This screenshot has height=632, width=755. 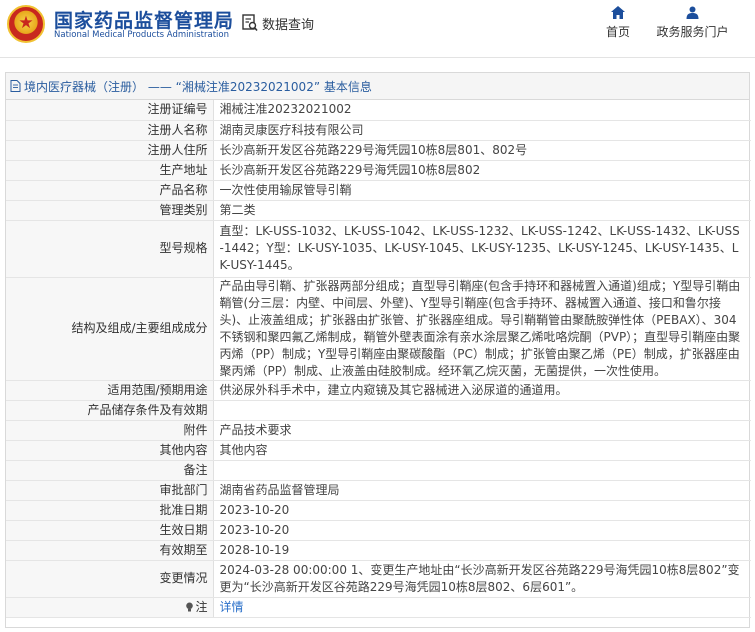 What do you see at coordinates (110, 130) in the screenshot?
I see `field-label: 注册人名称` at bounding box center [110, 130].